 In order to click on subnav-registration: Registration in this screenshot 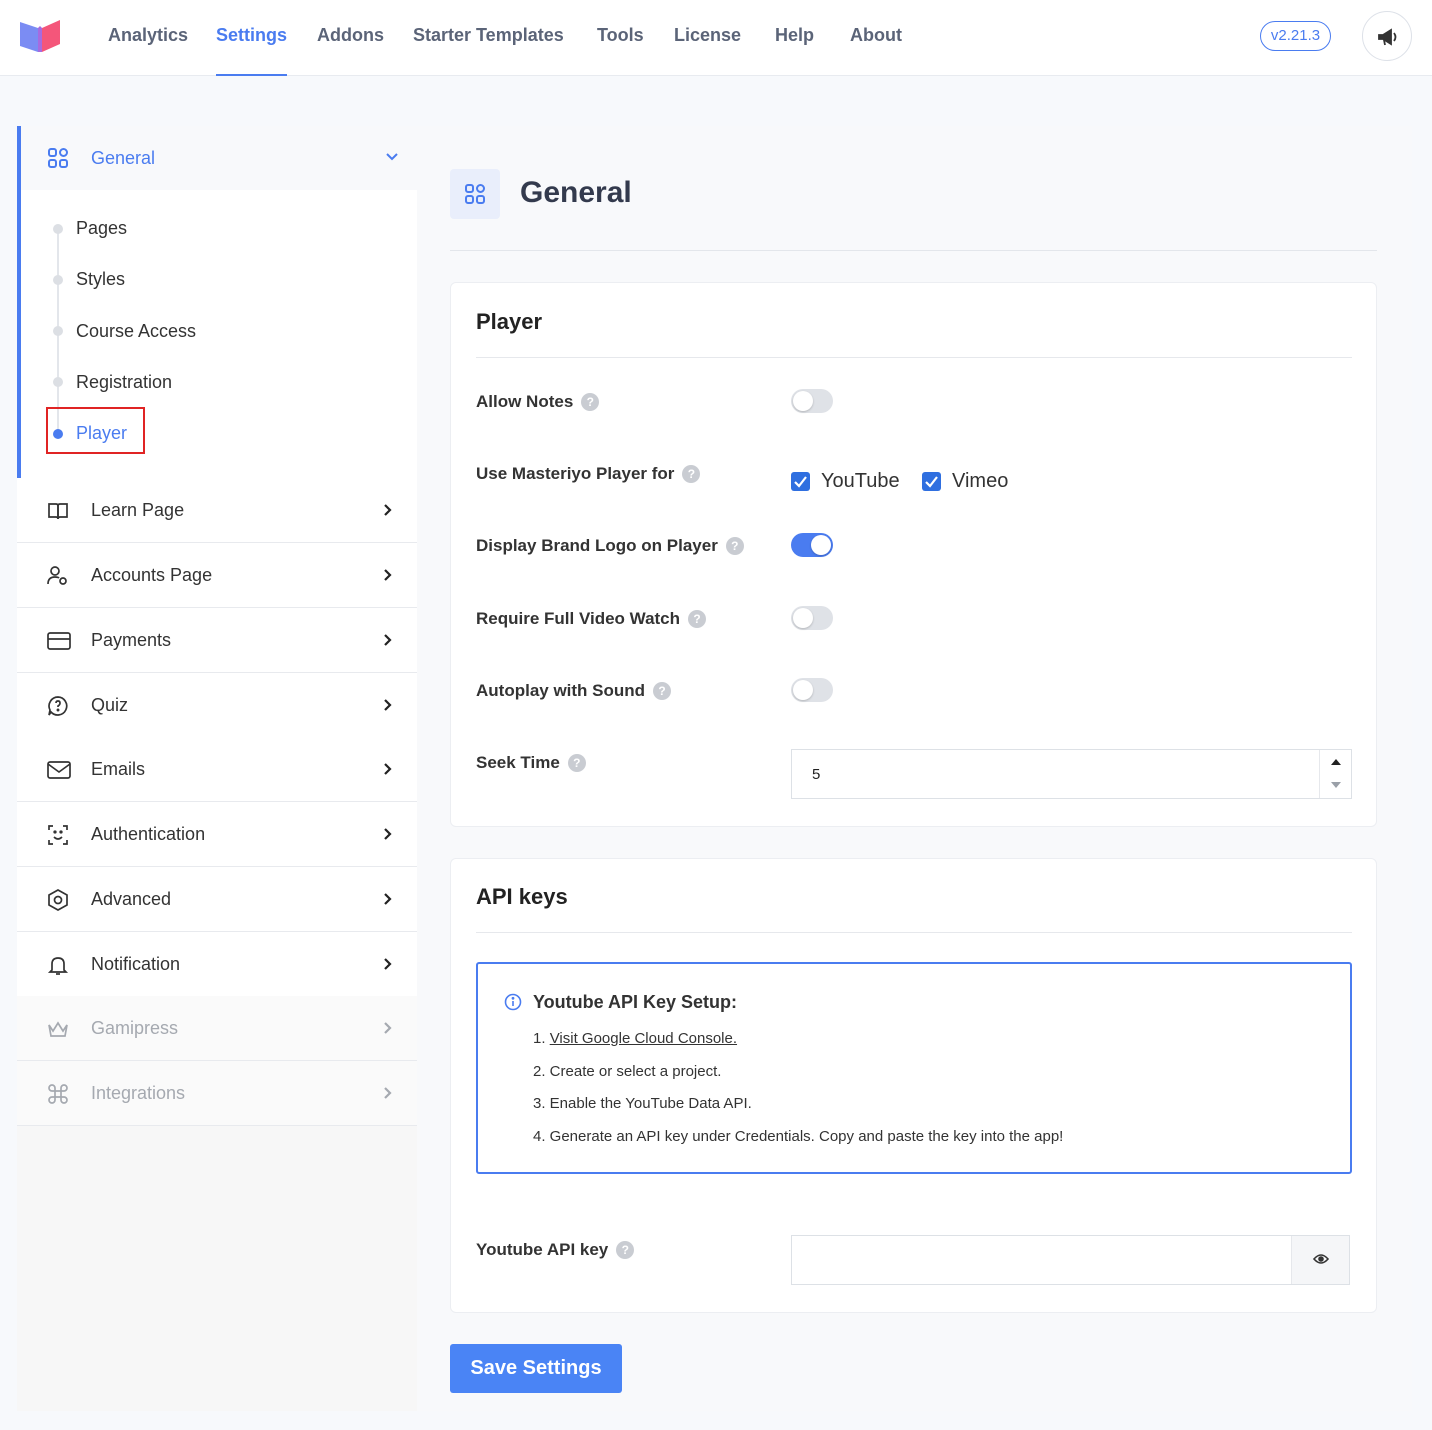, I will do `click(124, 382)`.